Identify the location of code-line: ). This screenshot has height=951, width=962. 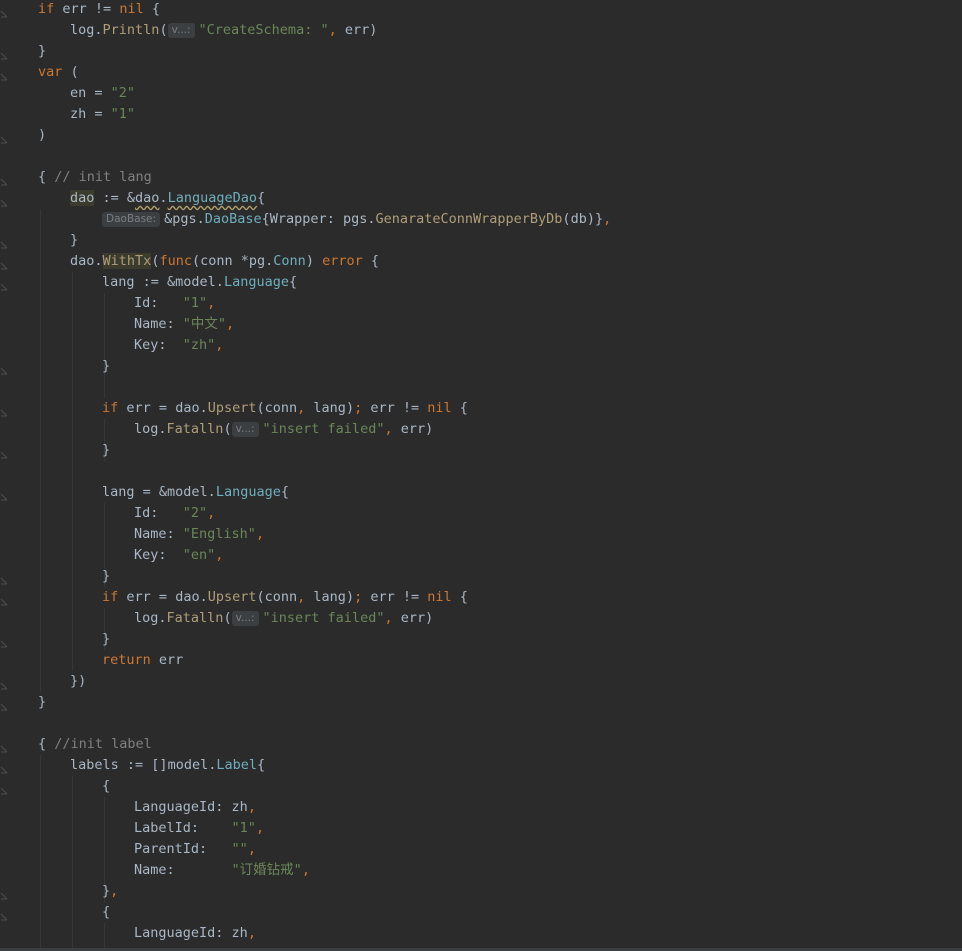
(42, 135).